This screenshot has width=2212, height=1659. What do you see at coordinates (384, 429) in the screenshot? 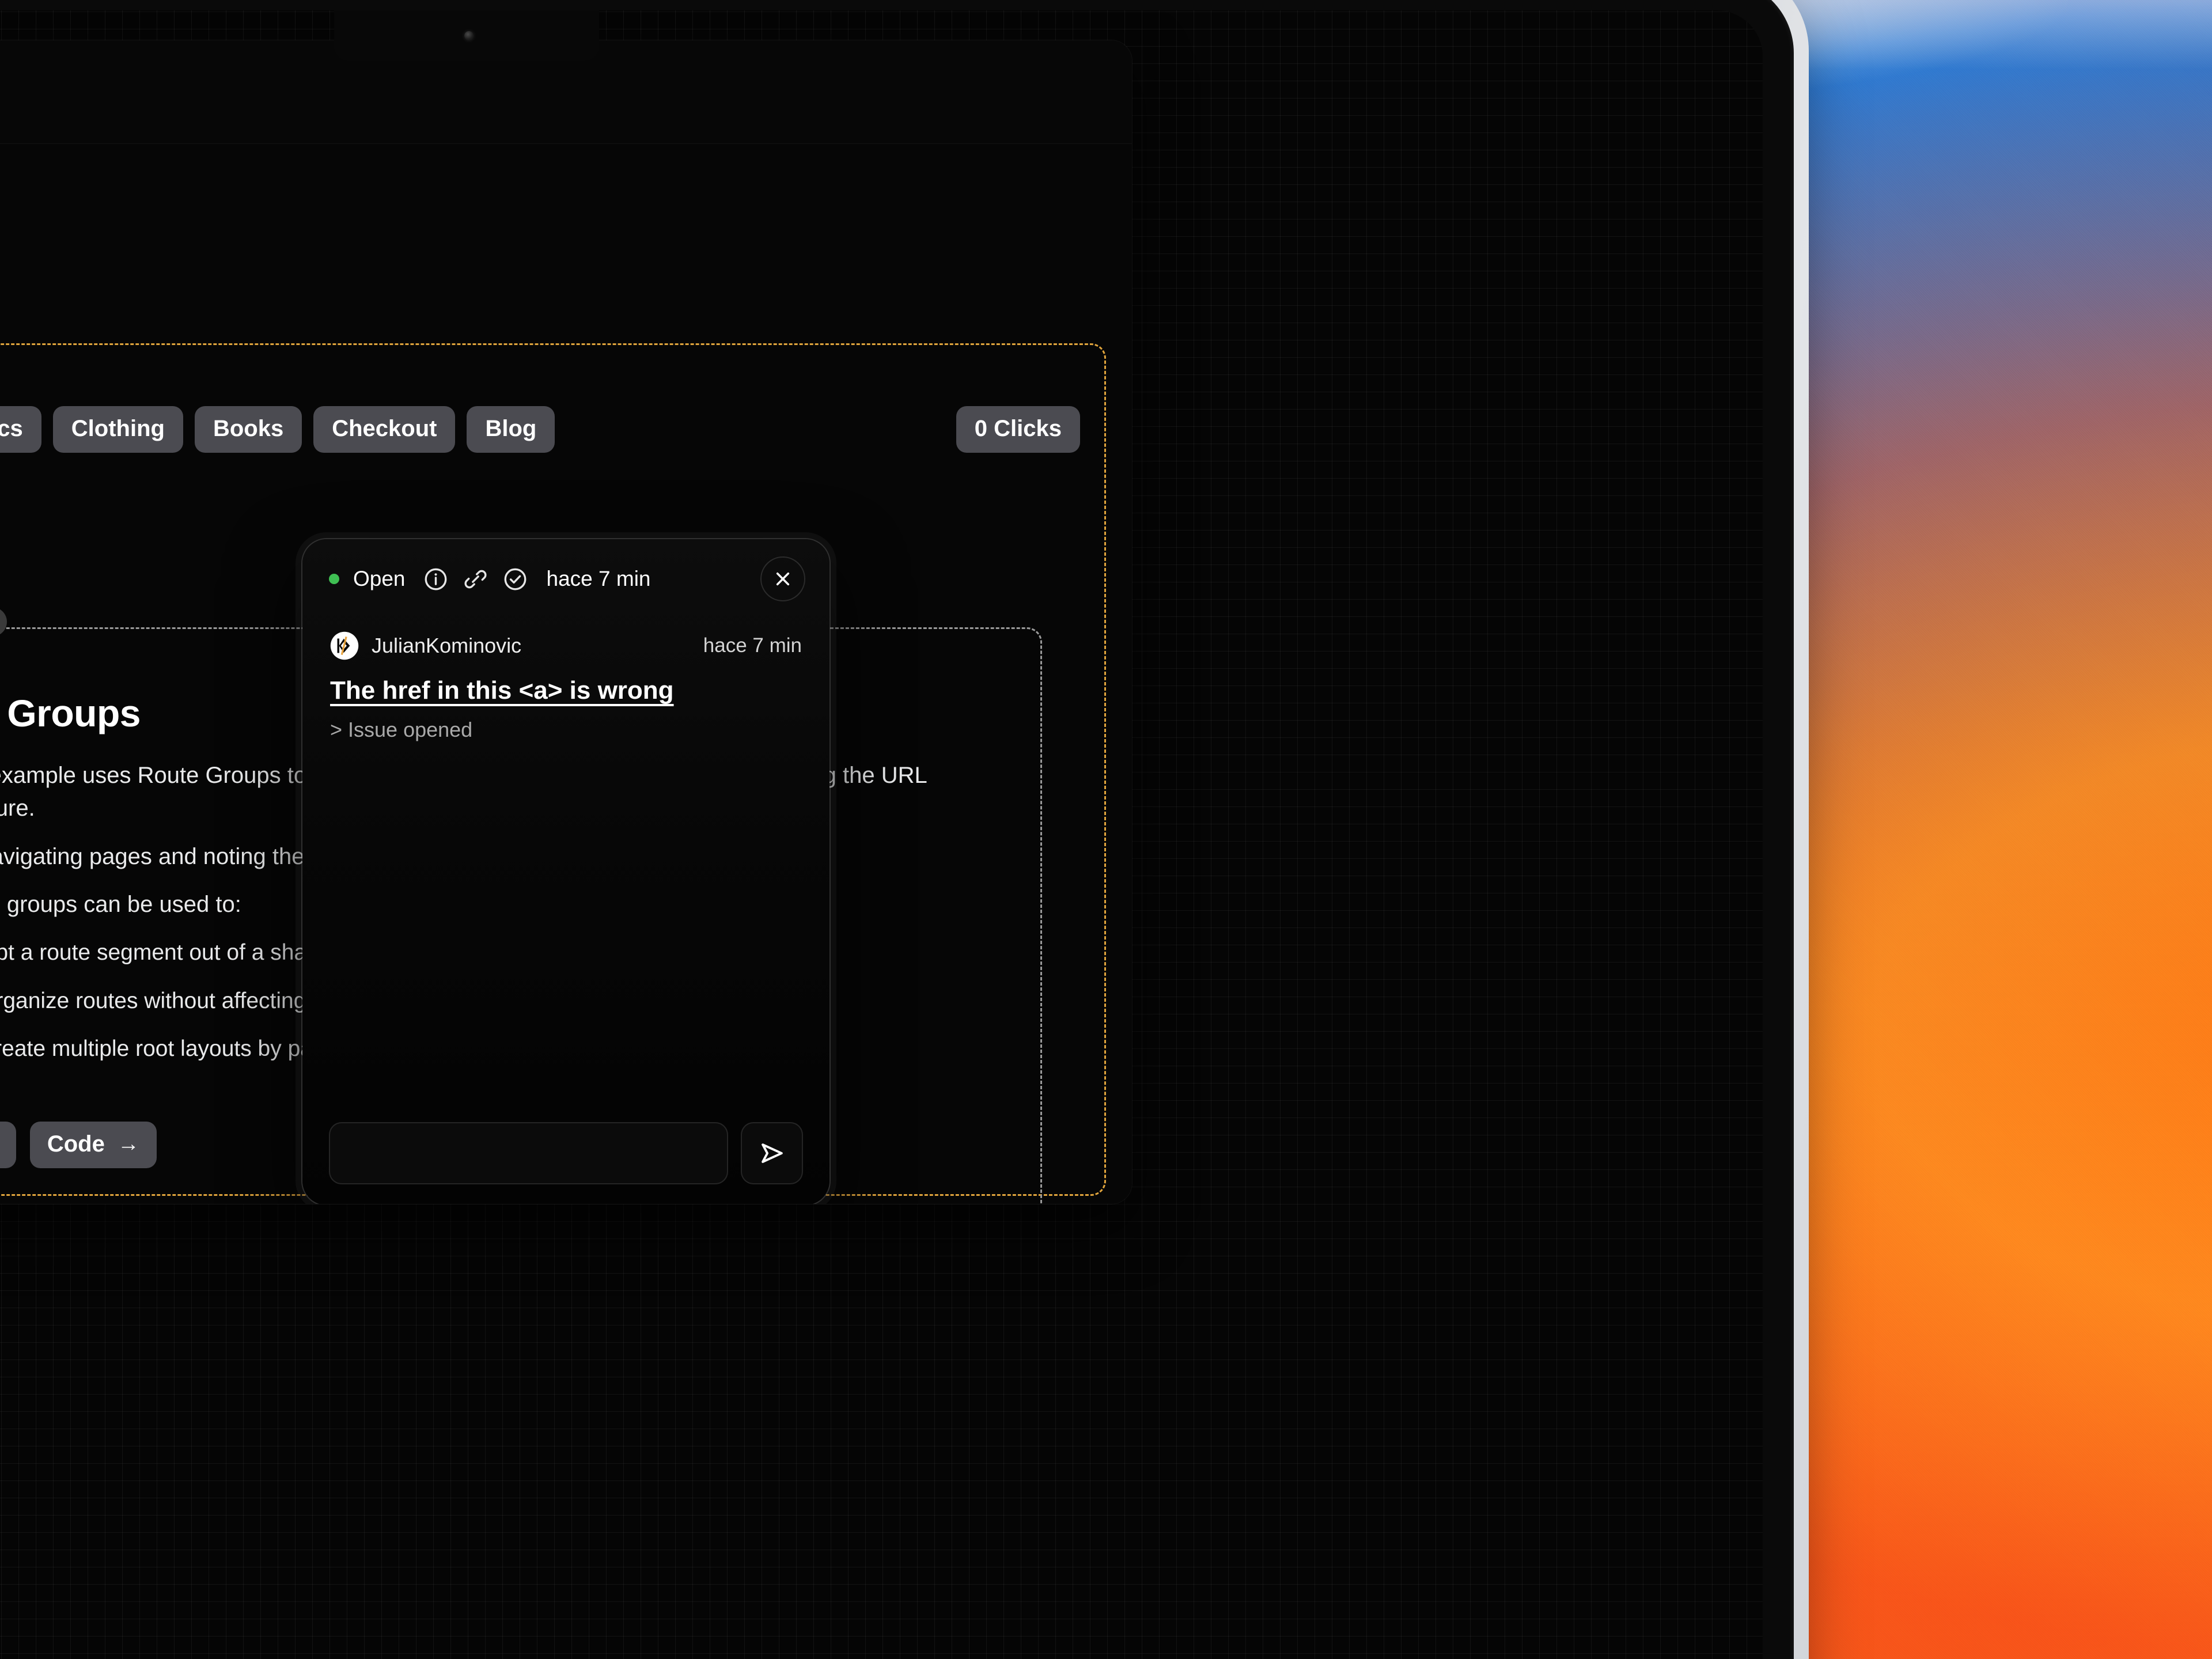
I see `nav-item-checkout: Checkout` at bounding box center [384, 429].